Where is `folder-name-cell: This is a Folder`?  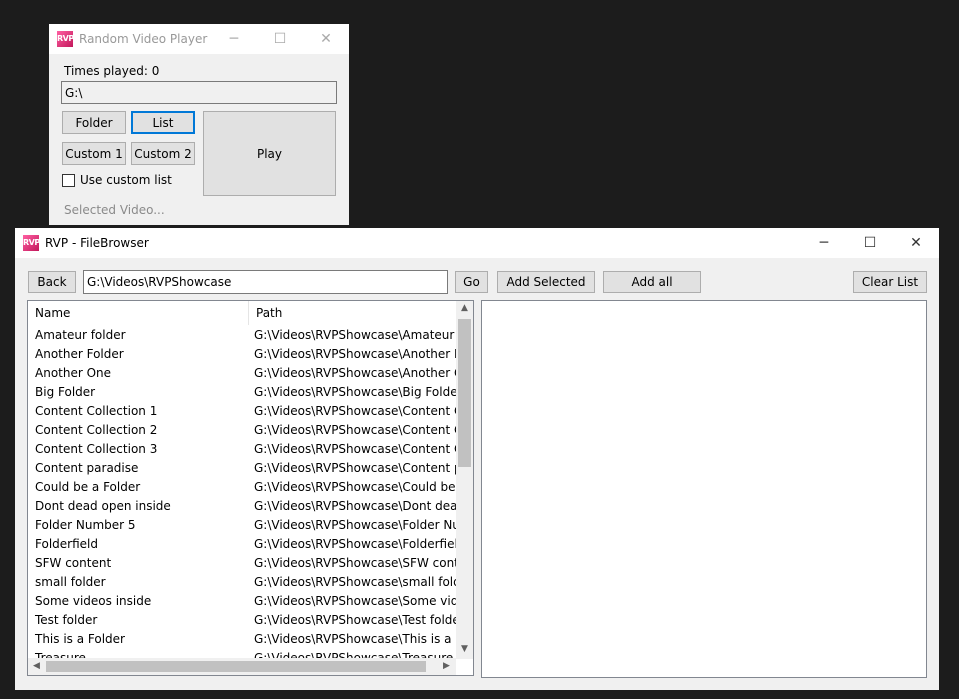 folder-name-cell: This is a Folder is located at coordinates (80, 638).